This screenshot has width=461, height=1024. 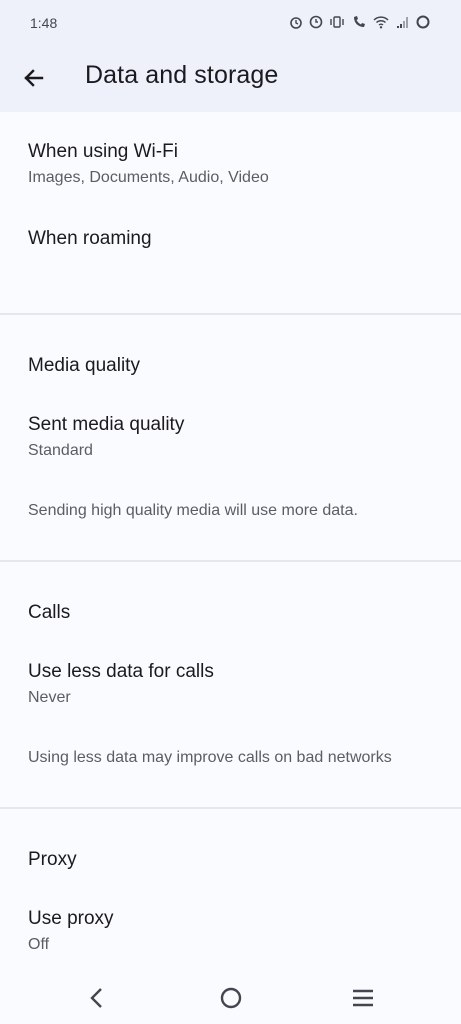 What do you see at coordinates (121, 684) in the screenshot?
I see `use-less-data-for-calls-item: Use less data for calls Never` at bounding box center [121, 684].